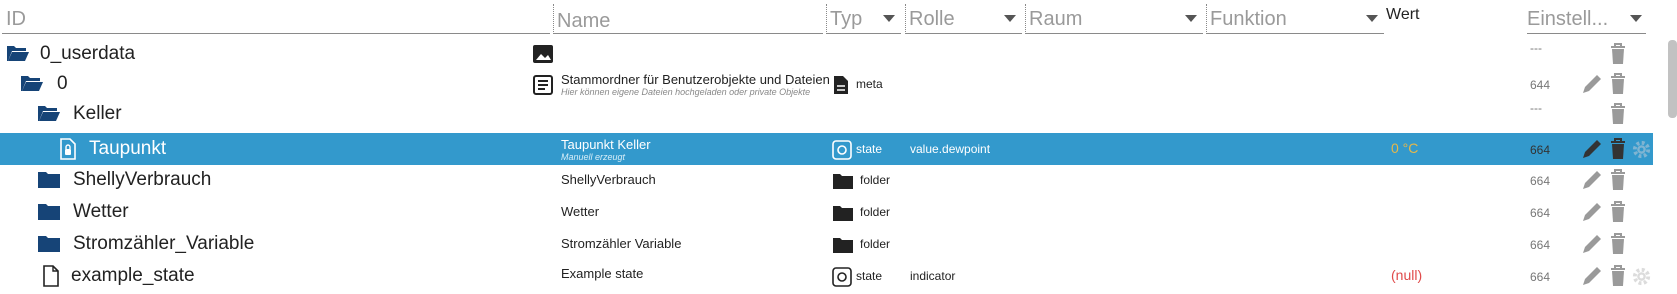 Image resolution: width=1677 pixels, height=294 pixels. What do you see at coordinates (543, 54) in the screenshot?
I see `image-icon` at bounding box center [543, 54].